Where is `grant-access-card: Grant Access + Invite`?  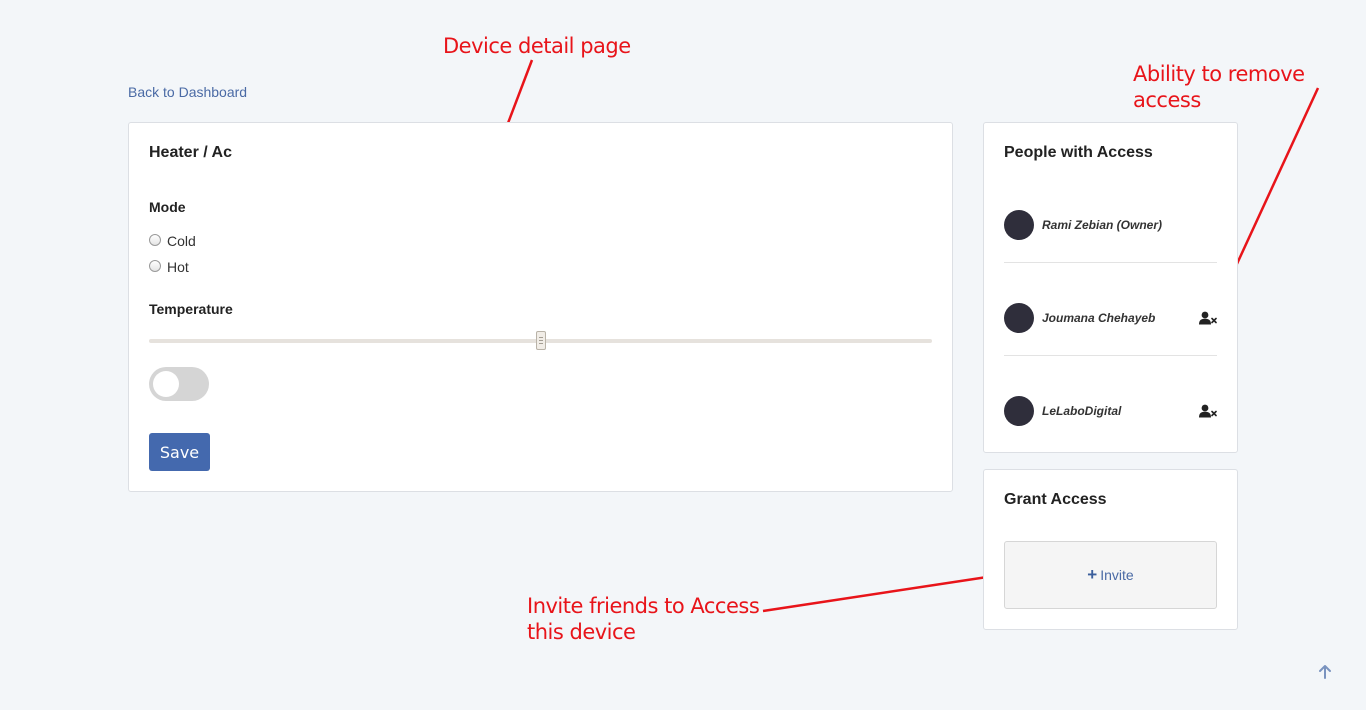 grant-access-card: Grant Access + Invite is located at coordinates (1110, 549).